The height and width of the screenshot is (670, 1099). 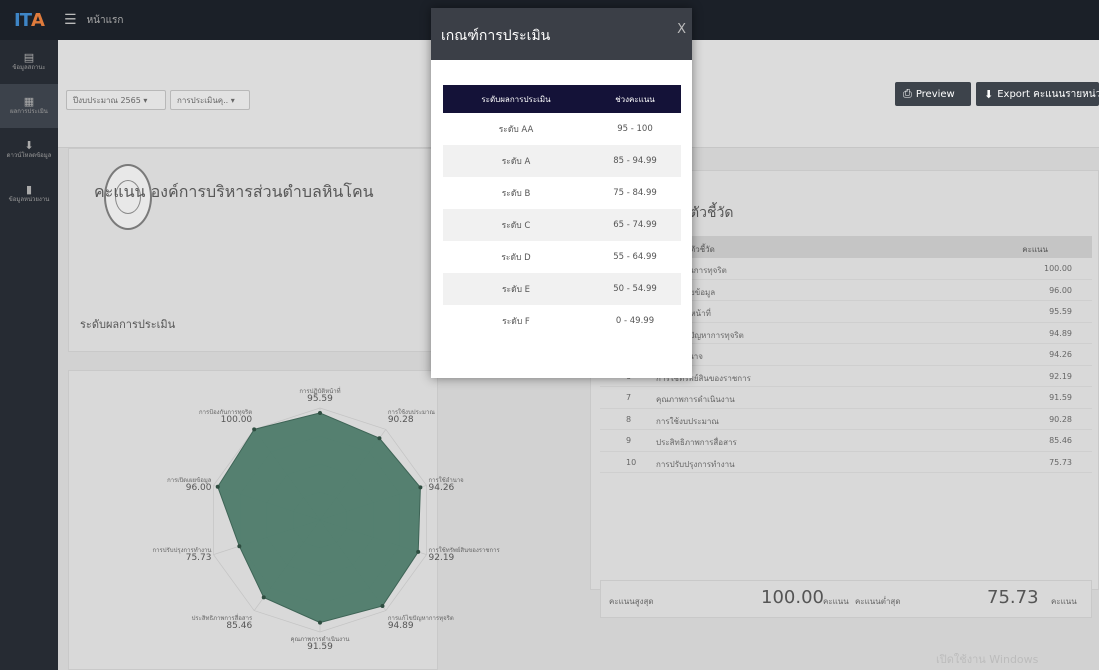 I want to click on table-row: 7 คุณภาพการดำเนินงาน 91.59, so click(x=846, y=398).